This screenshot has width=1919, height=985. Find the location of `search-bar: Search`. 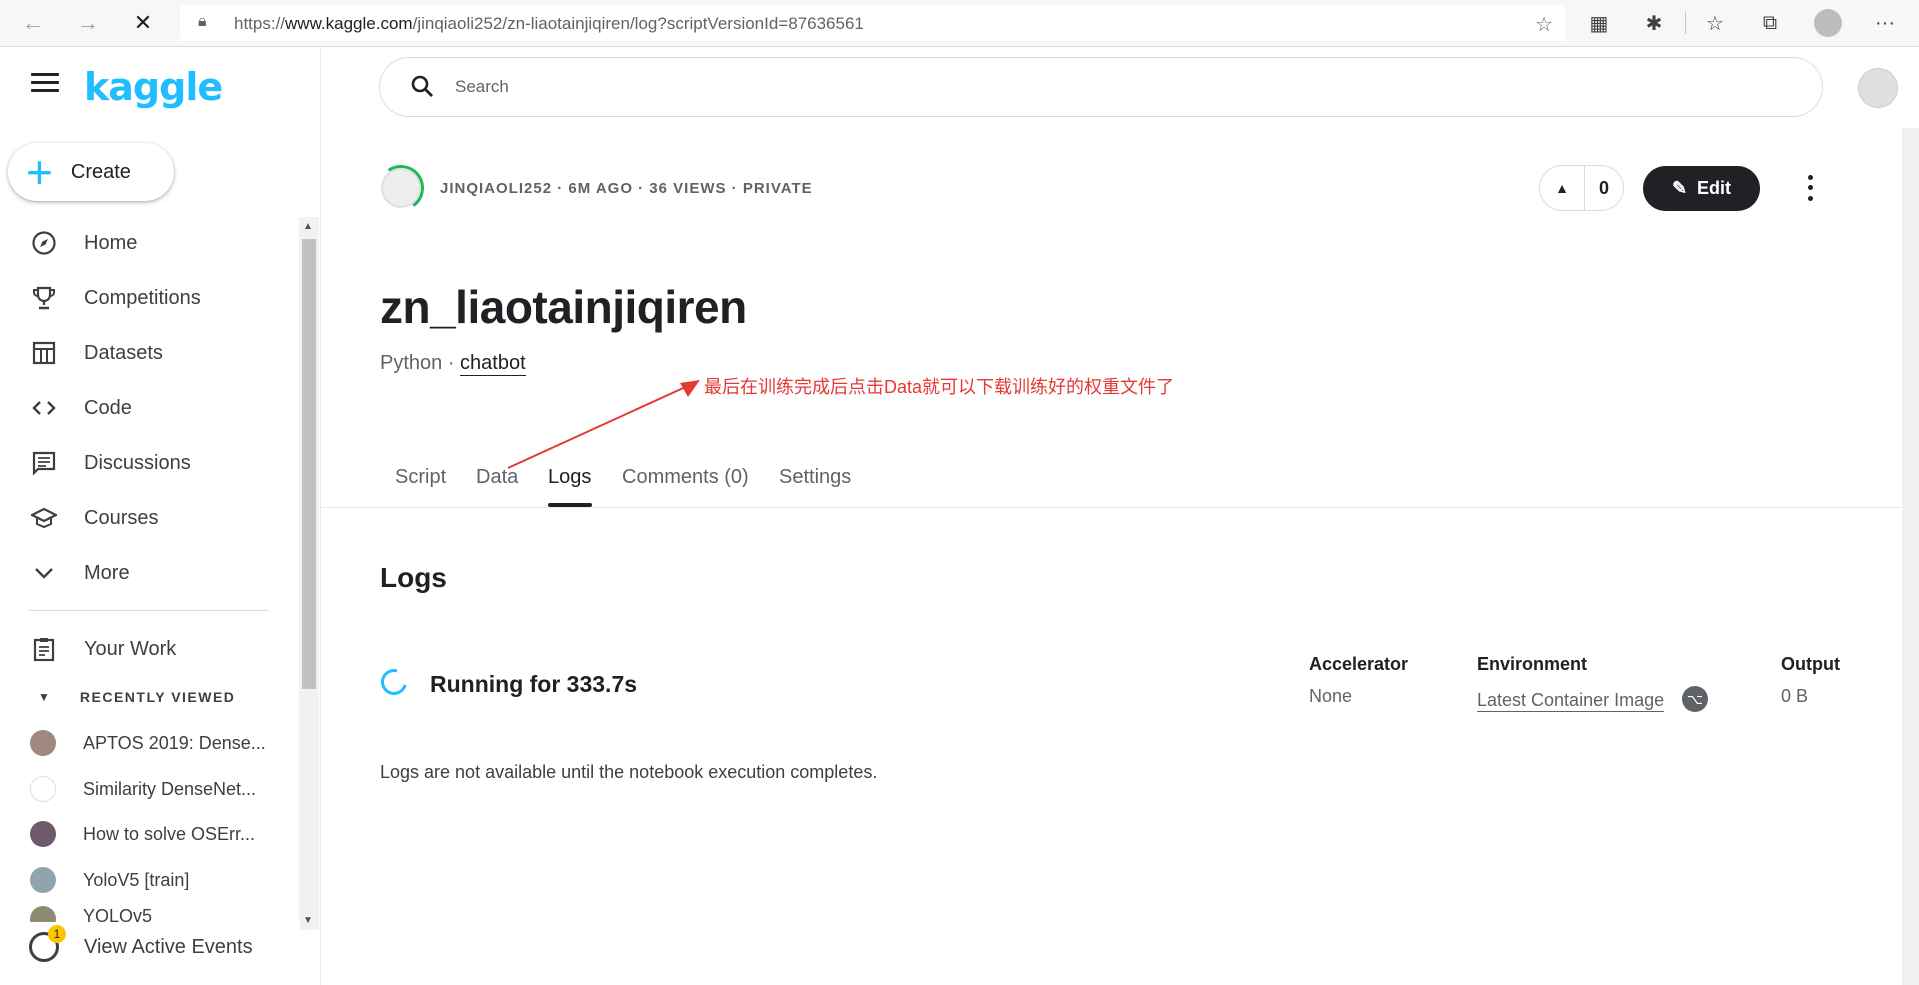

search-bar: Search is located at coordinates (1101, 87).